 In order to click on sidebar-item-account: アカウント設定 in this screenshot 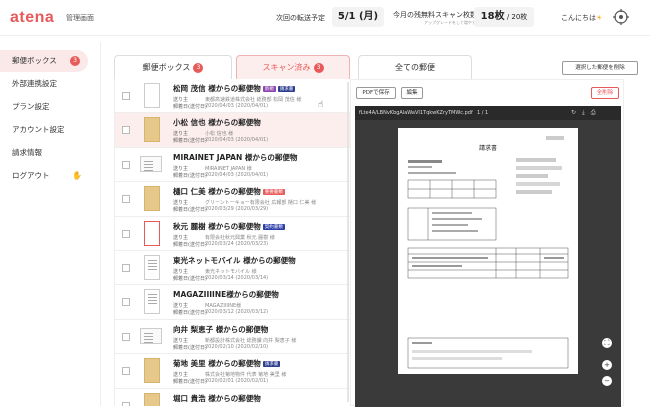, I will do `click(48, 130)`.